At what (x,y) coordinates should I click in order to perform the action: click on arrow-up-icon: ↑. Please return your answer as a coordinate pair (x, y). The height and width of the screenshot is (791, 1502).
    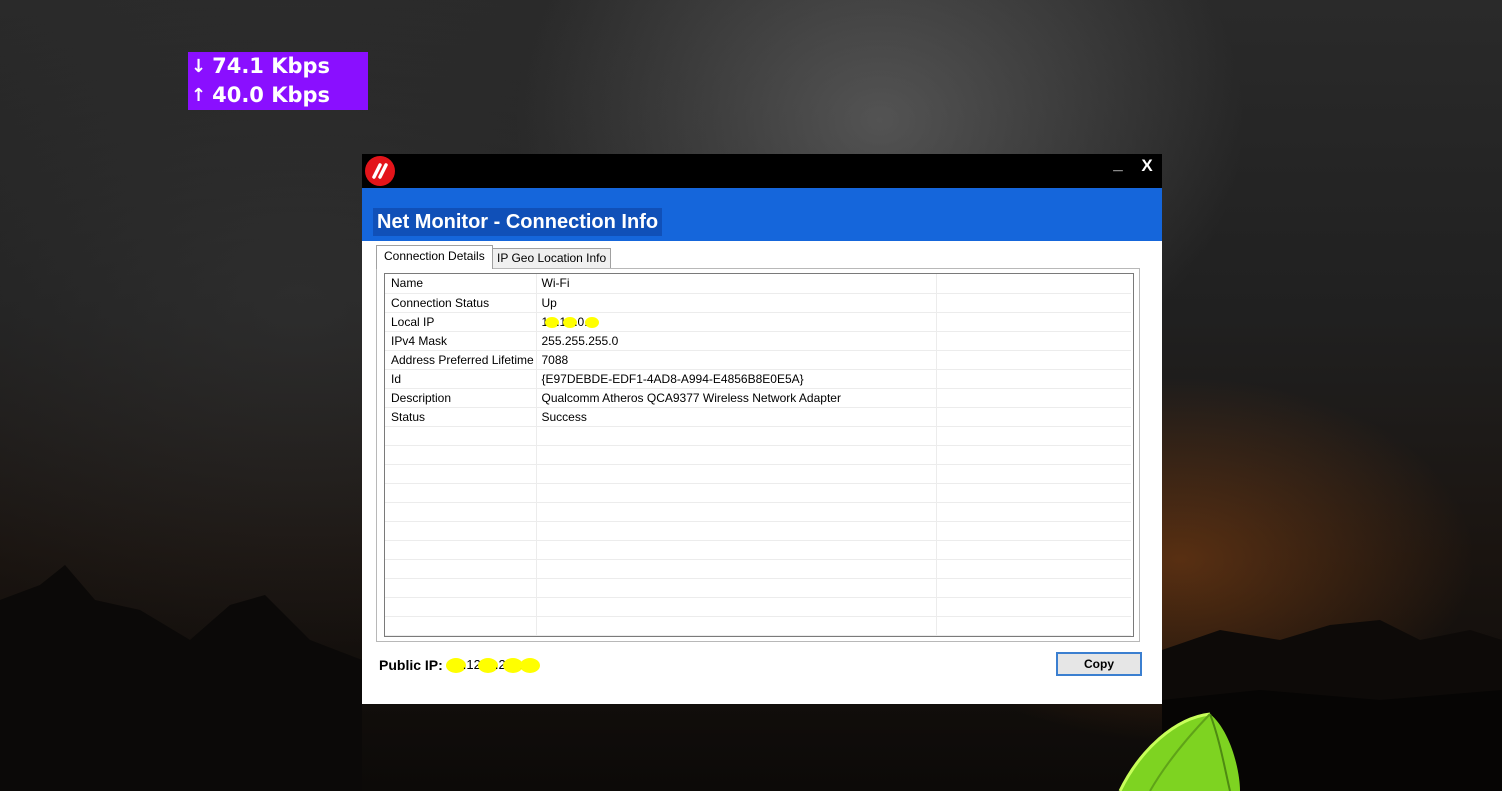
    Looking at the image, I should click on (199, 95).